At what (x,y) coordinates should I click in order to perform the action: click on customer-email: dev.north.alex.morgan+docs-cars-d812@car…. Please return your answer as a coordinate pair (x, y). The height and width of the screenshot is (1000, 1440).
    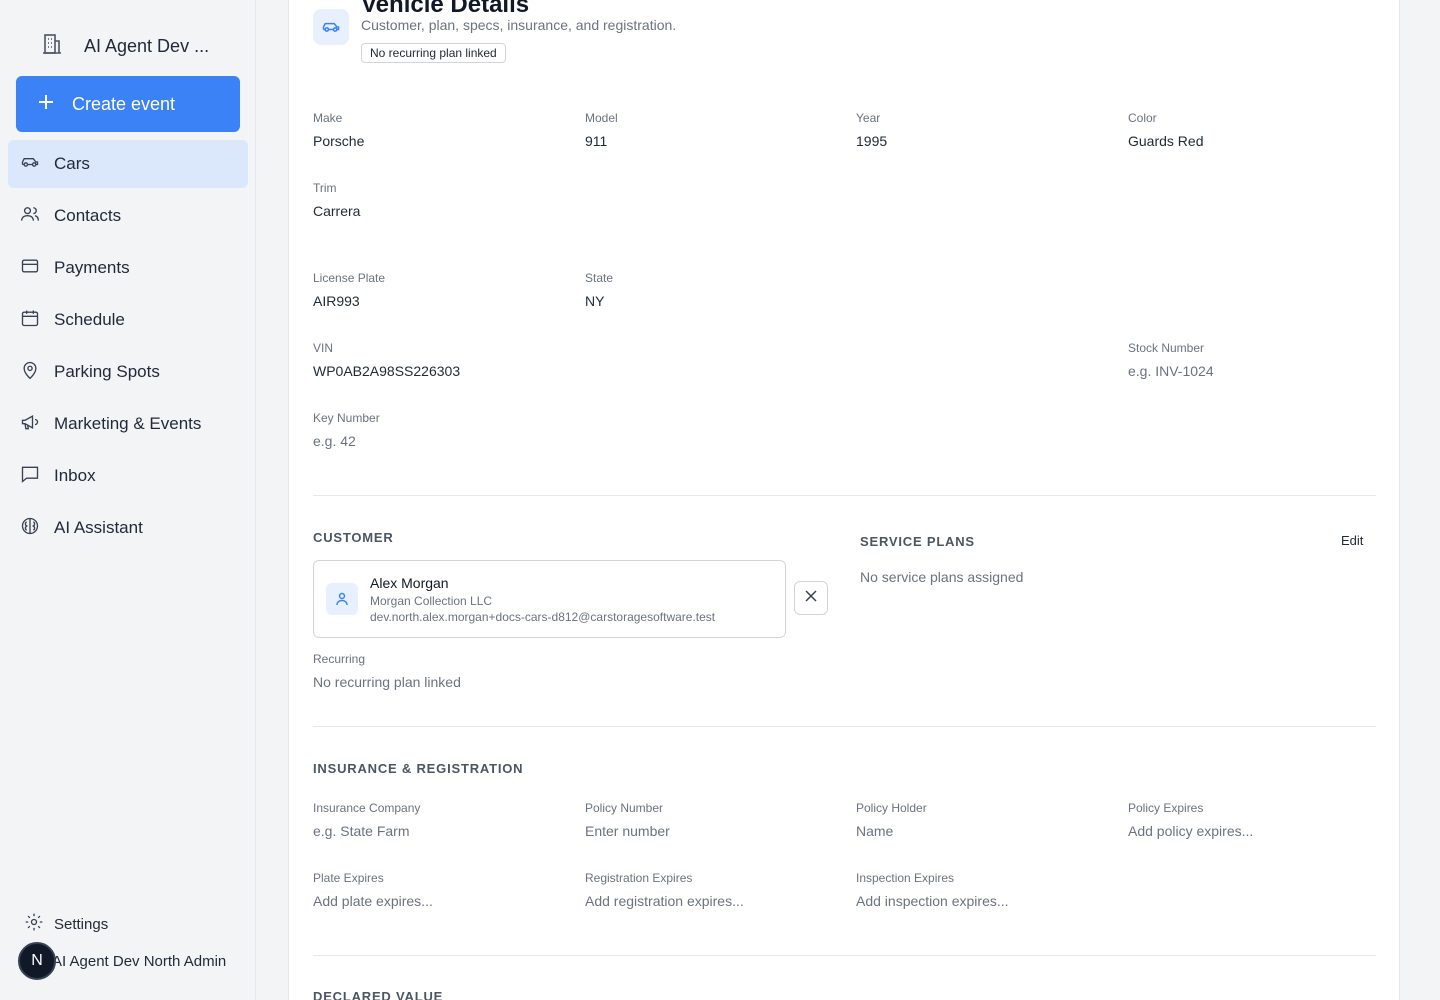
    Looking at the image, I should click on (543, 617).